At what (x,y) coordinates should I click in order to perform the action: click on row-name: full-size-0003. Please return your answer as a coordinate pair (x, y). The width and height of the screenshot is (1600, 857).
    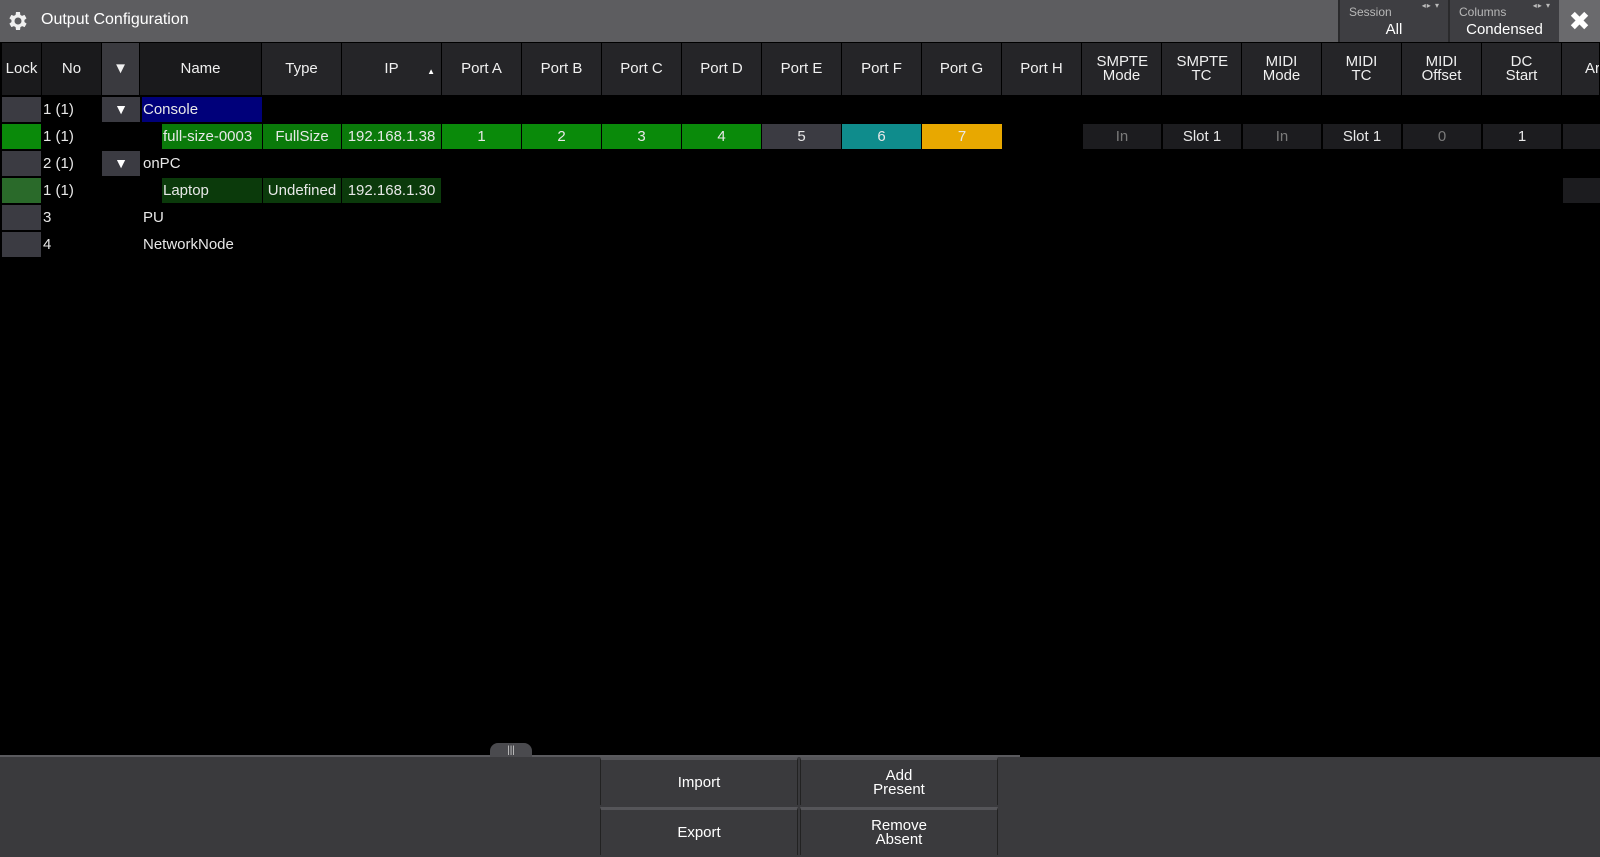
    Looking at the image, I should click on (212, 136).